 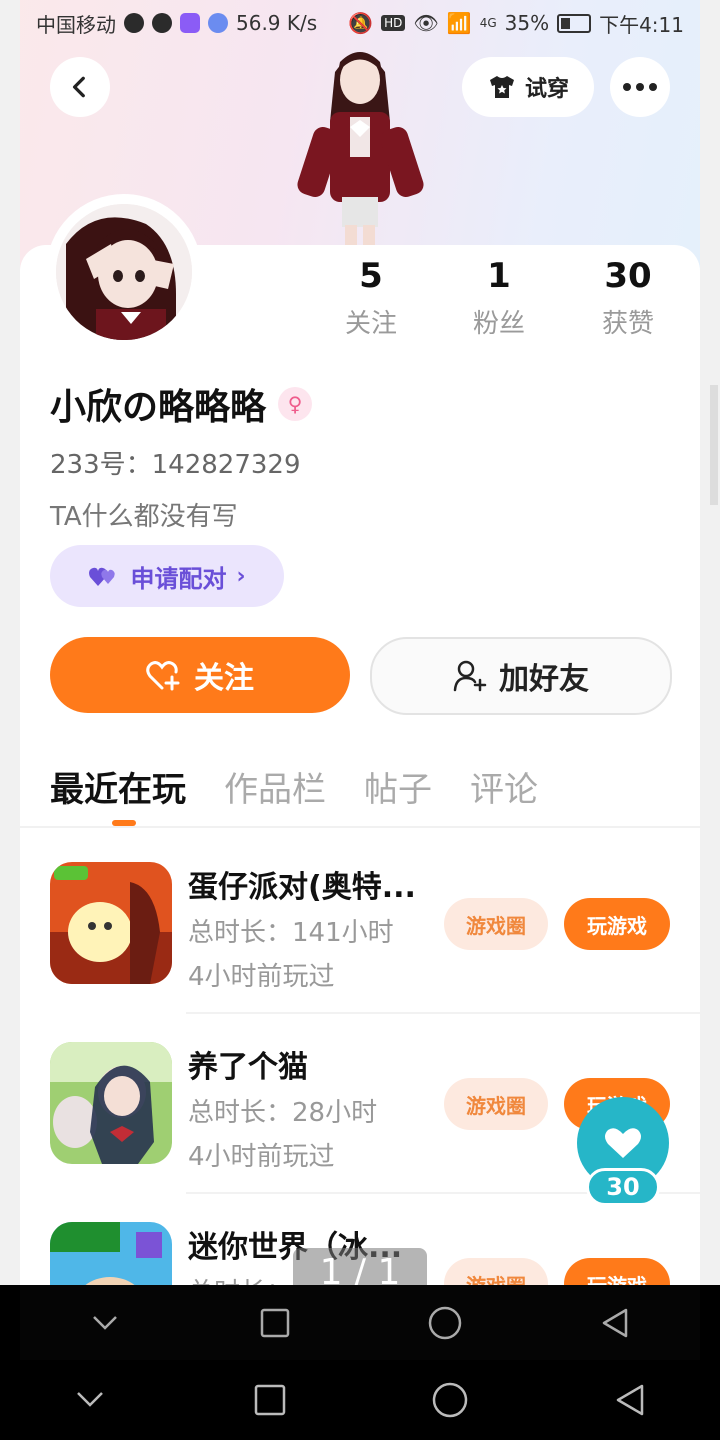 I want to click on back-button, so click(x=80, y=87).